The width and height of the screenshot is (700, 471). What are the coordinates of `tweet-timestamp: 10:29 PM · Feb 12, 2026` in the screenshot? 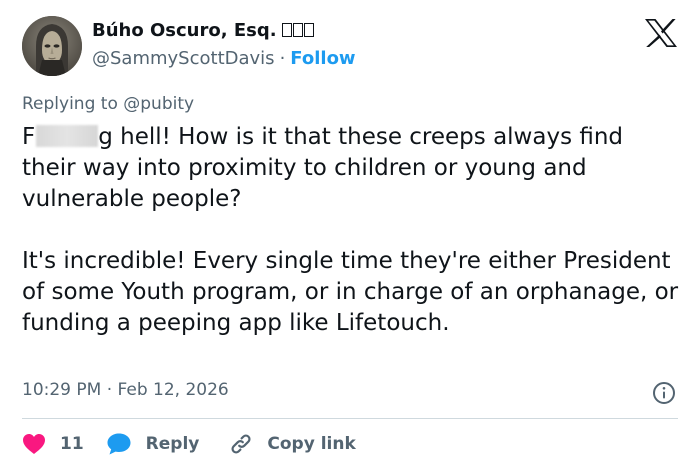 It's located at (125, 390).